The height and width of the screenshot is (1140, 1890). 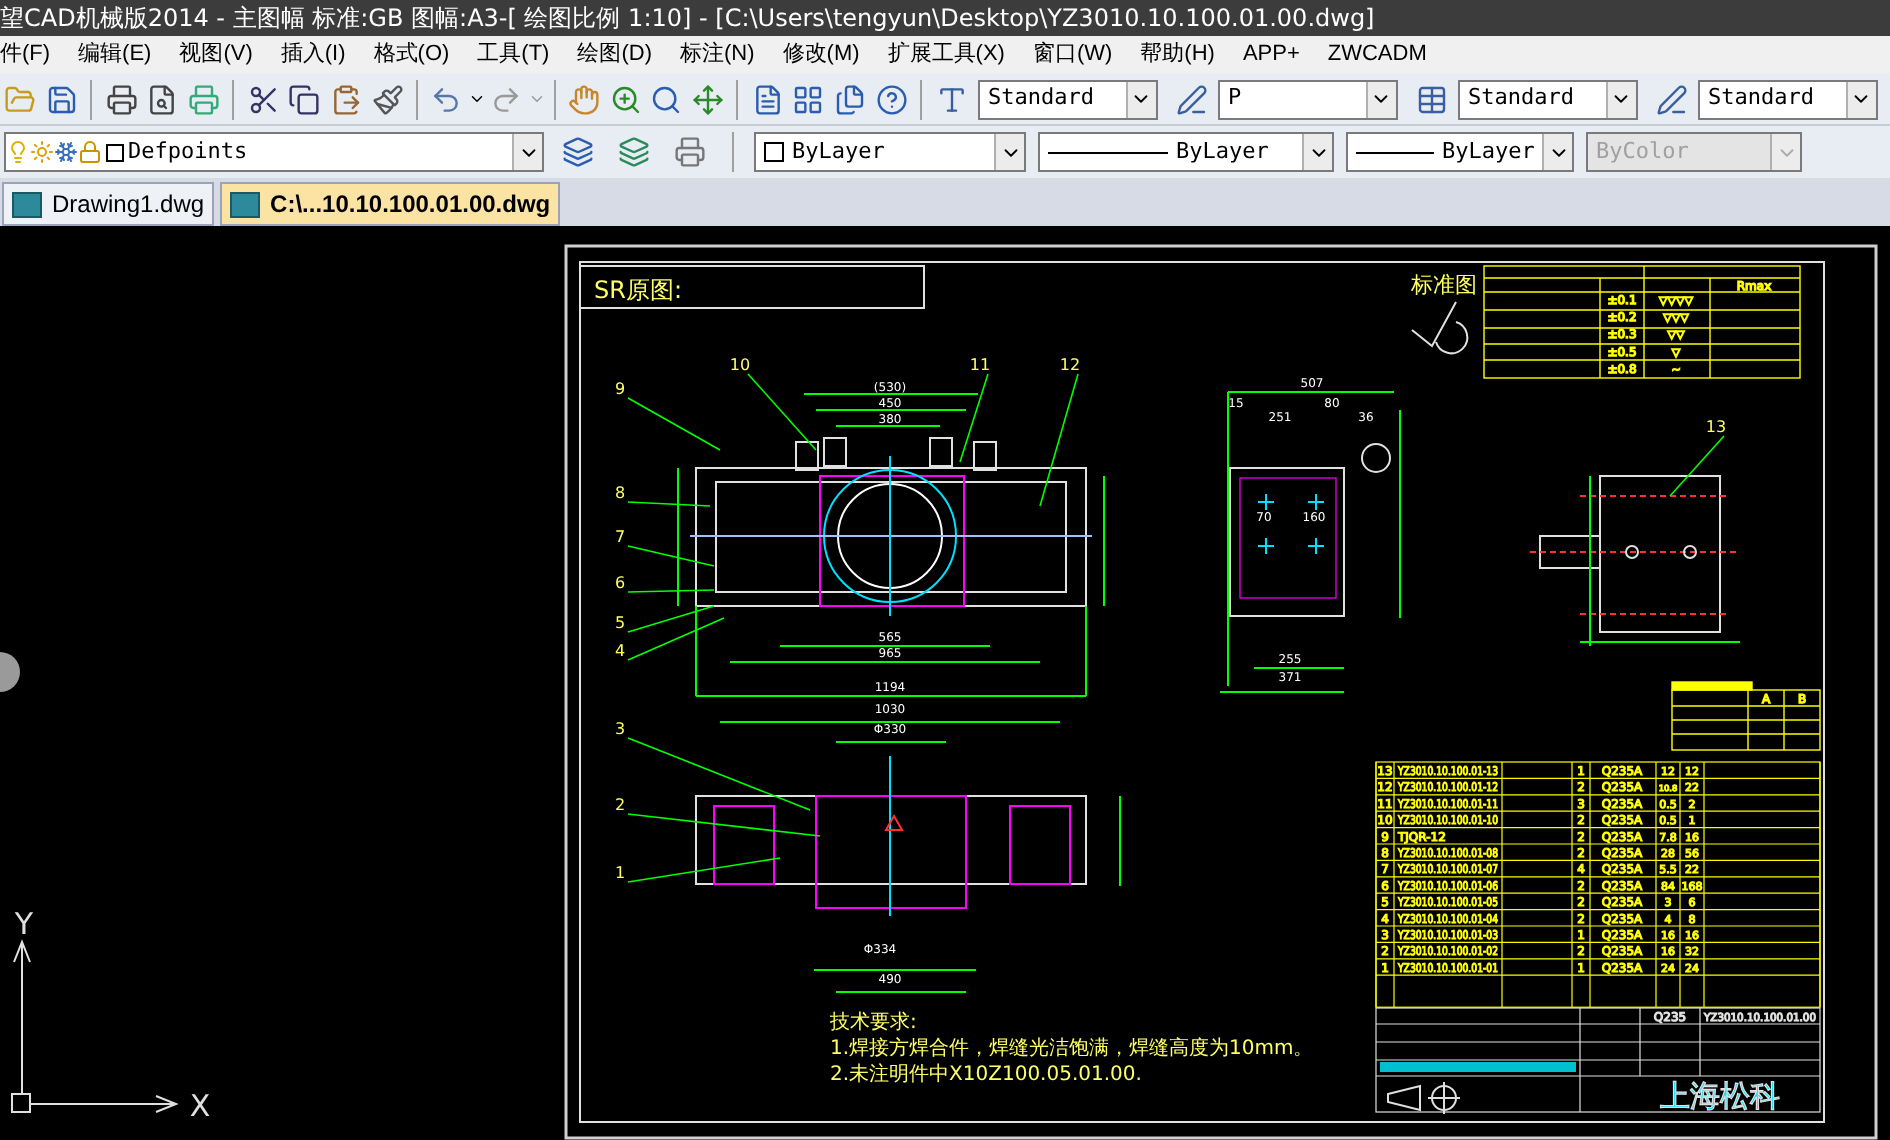 What do you see at coordinates (620, 805) in the screenshot?
I see `part-number: 2` at bounding box center [620, 805].